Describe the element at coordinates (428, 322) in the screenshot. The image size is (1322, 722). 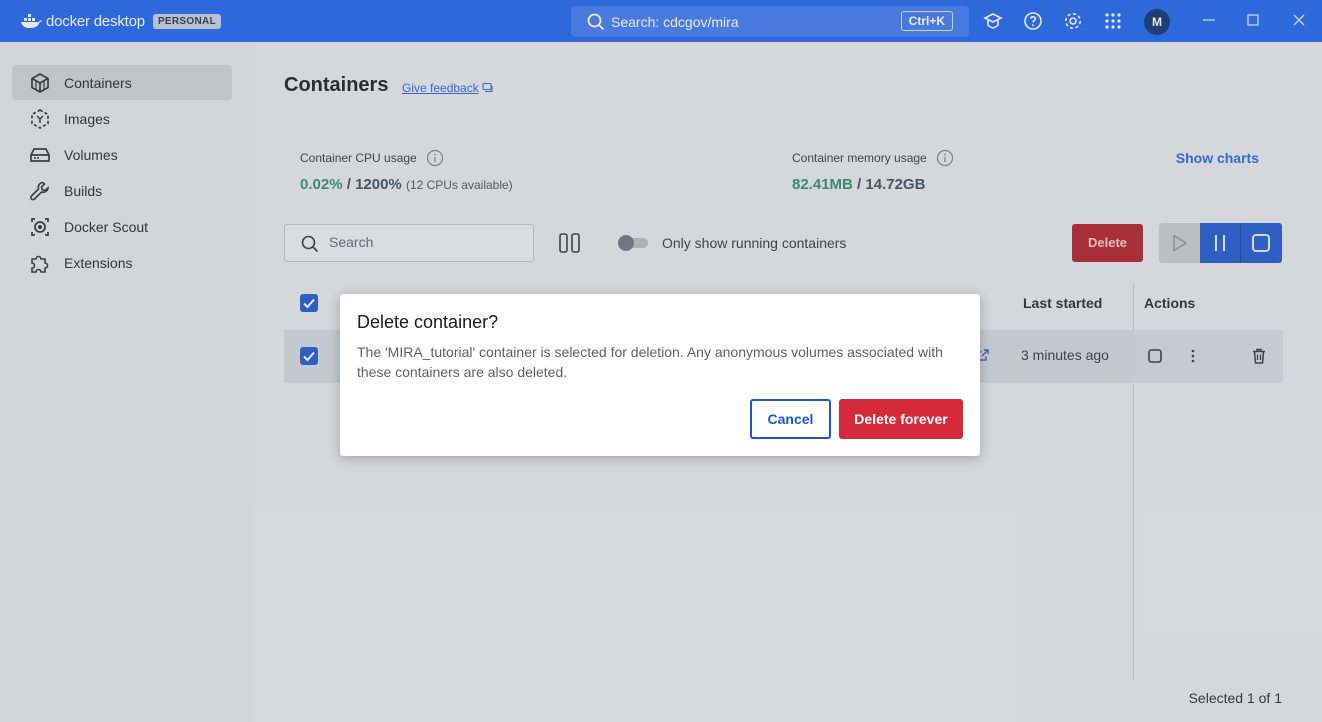
I see `dialog-title: Delete container?` at that location.